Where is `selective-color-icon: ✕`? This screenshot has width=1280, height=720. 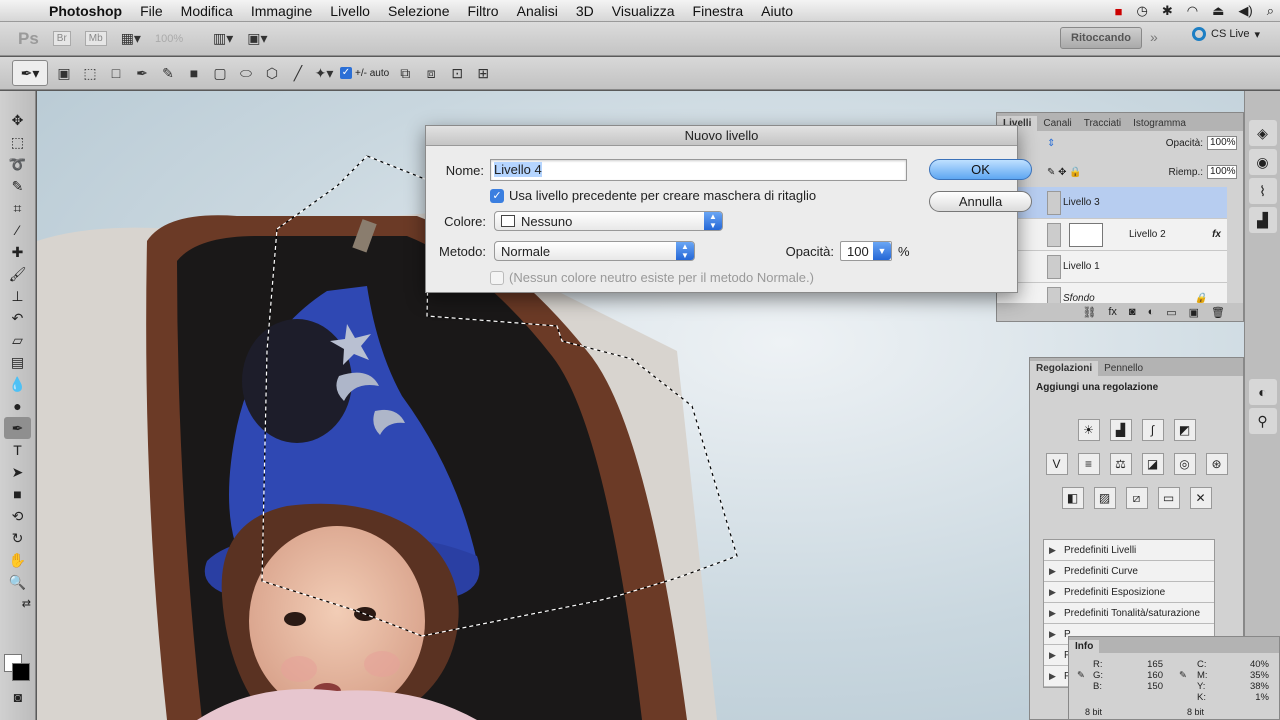
selective-color-icon: ✕ is located at coordinates (1200, 498).